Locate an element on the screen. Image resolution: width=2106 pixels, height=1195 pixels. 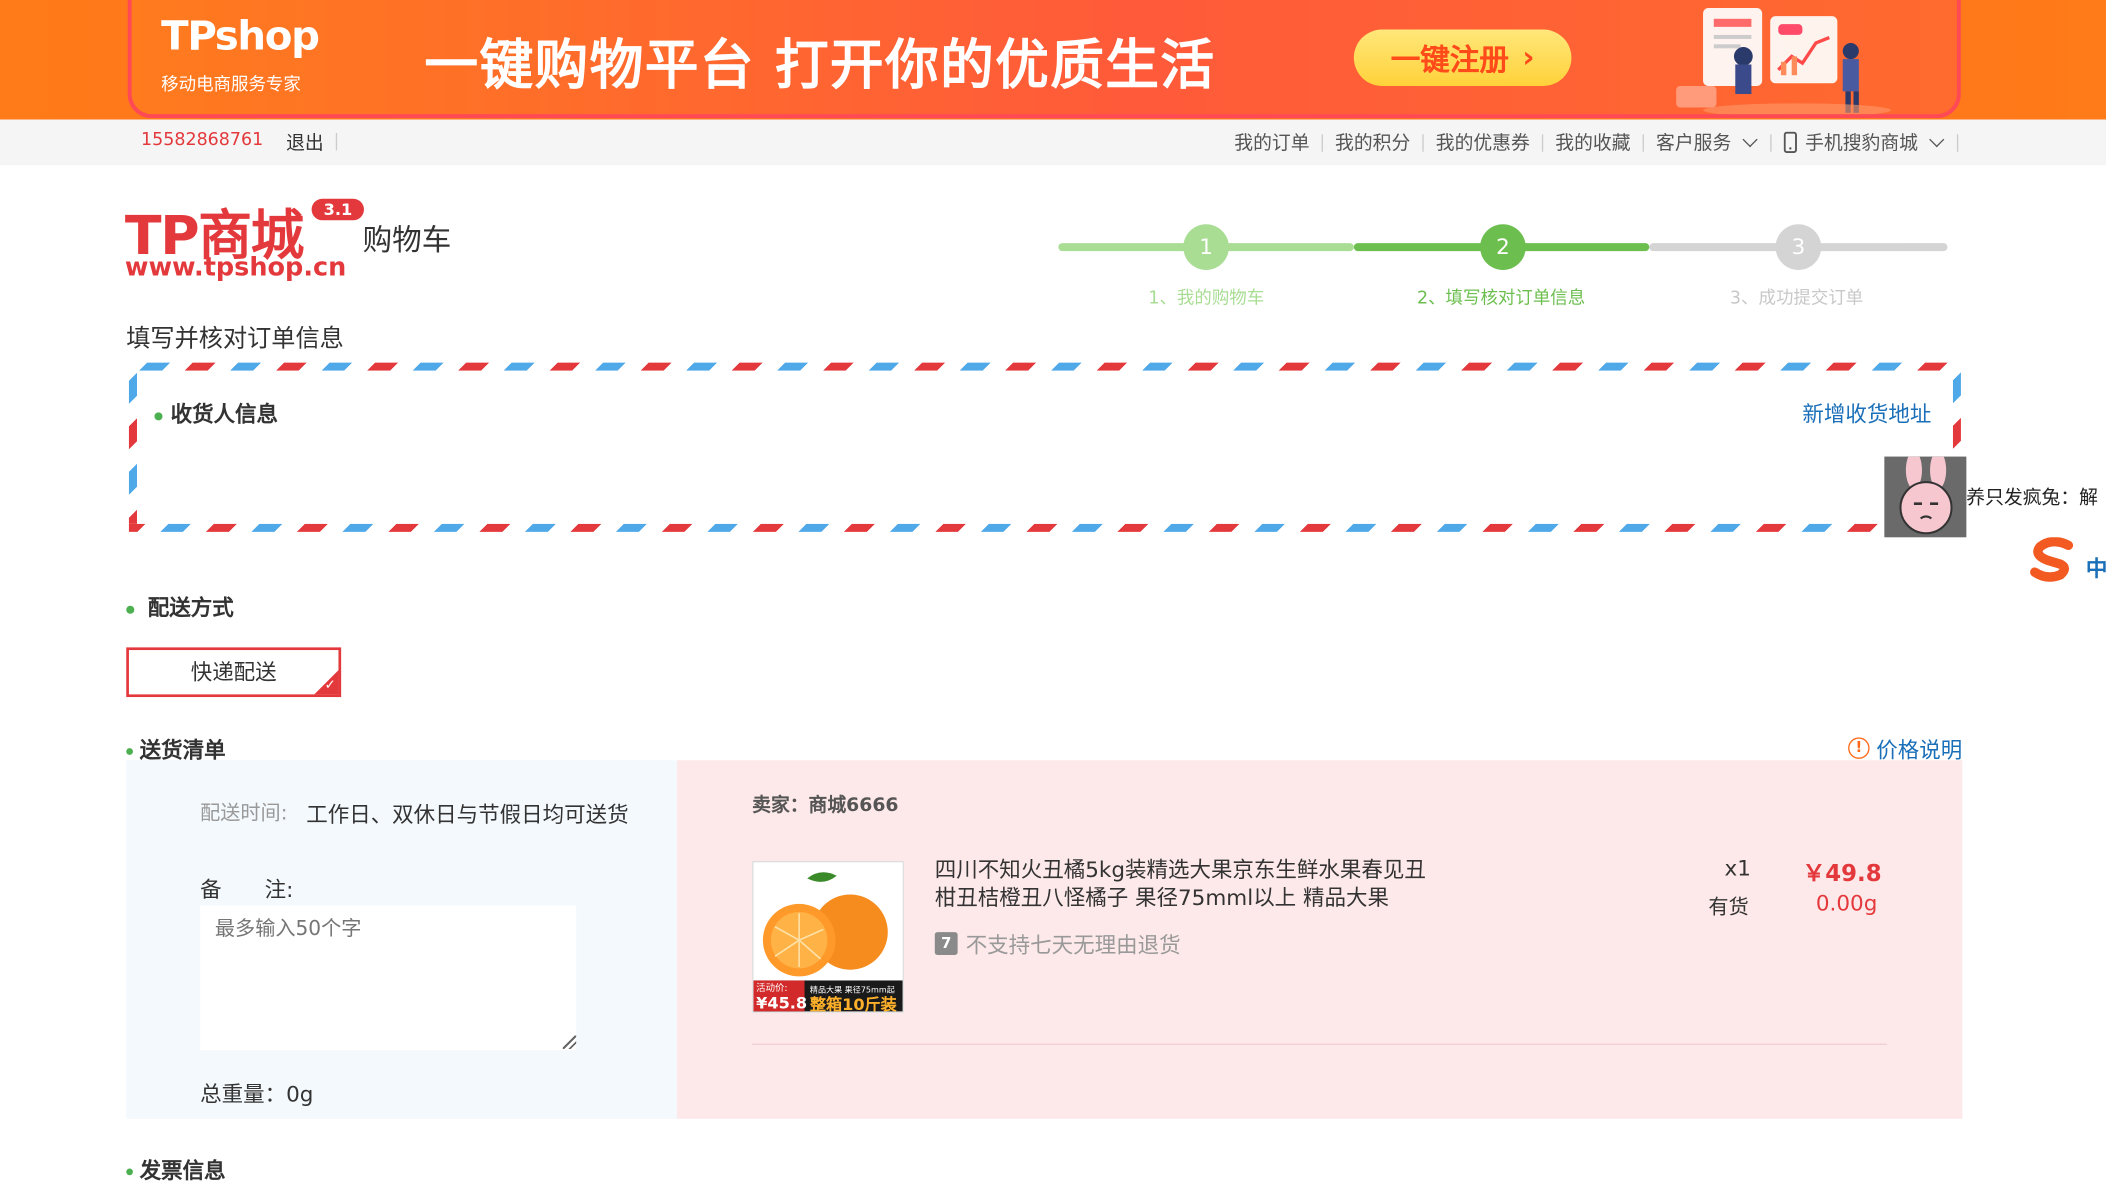
step-3-marker: 3 is located at coordinates (1798, 247).